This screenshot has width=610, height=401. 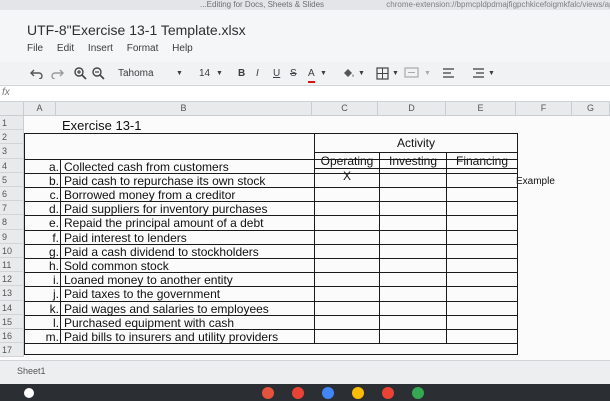 I want to click on align-icon, so click(x=448, y=73).